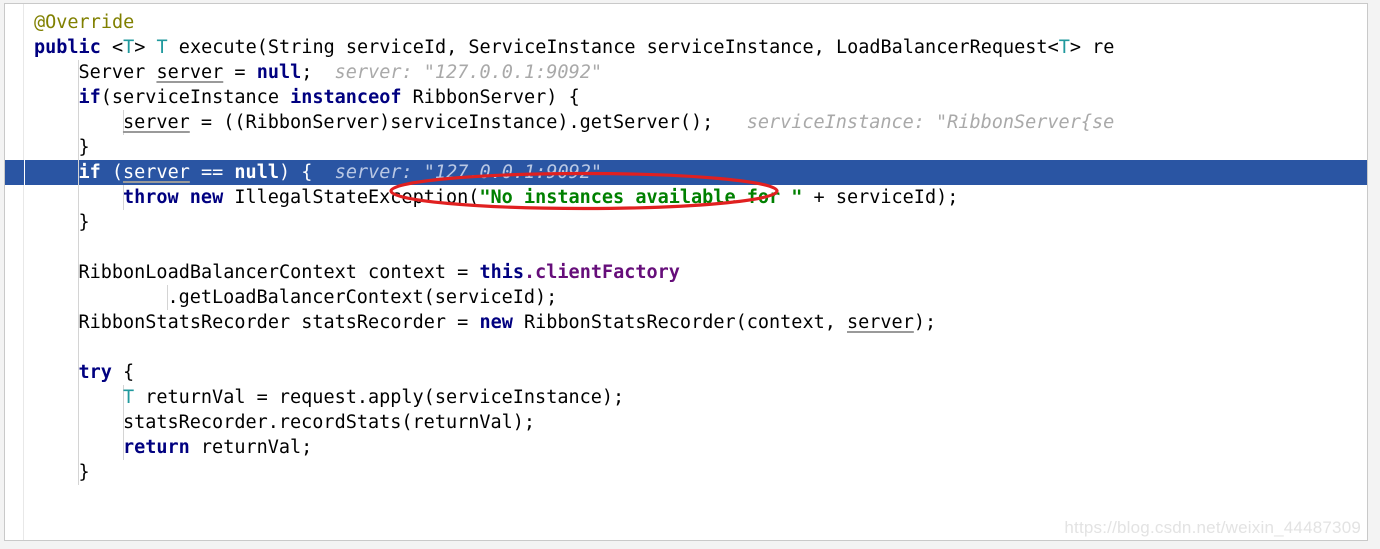  I want to click on code-token: ==, so click(212, 172).